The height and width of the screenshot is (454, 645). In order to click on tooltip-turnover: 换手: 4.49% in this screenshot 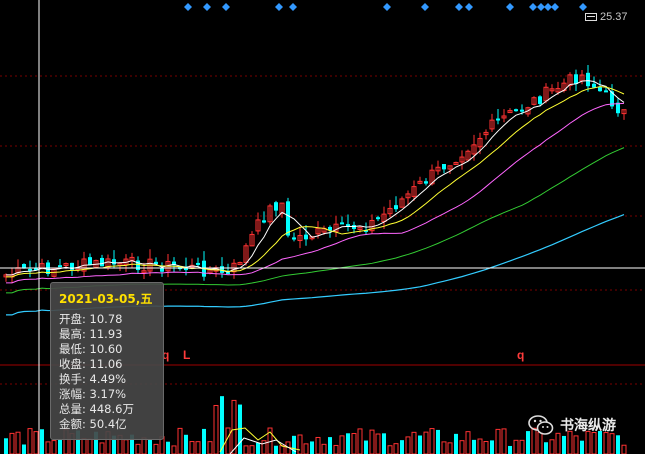, I will do `click(93, 379)`.